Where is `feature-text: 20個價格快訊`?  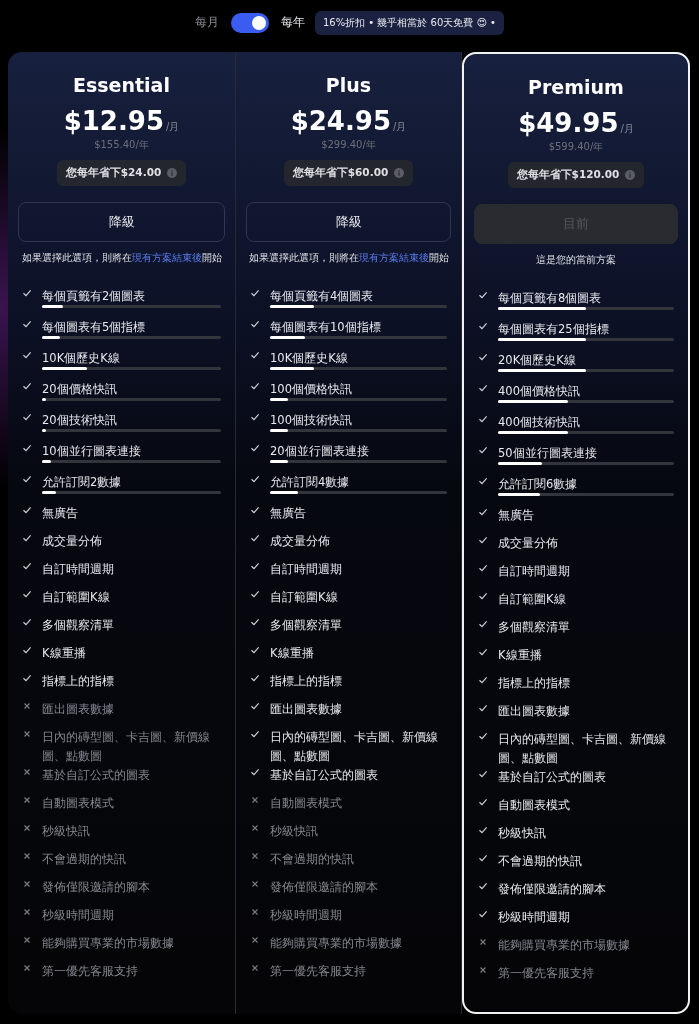
feature-text: 20個價格快訊 is located at coordinates (79, 389).